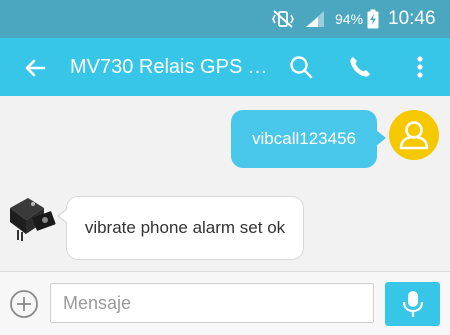 This screenshot has width=450, height=335. I want to click on status-time: 10:46, so click(412, 18).